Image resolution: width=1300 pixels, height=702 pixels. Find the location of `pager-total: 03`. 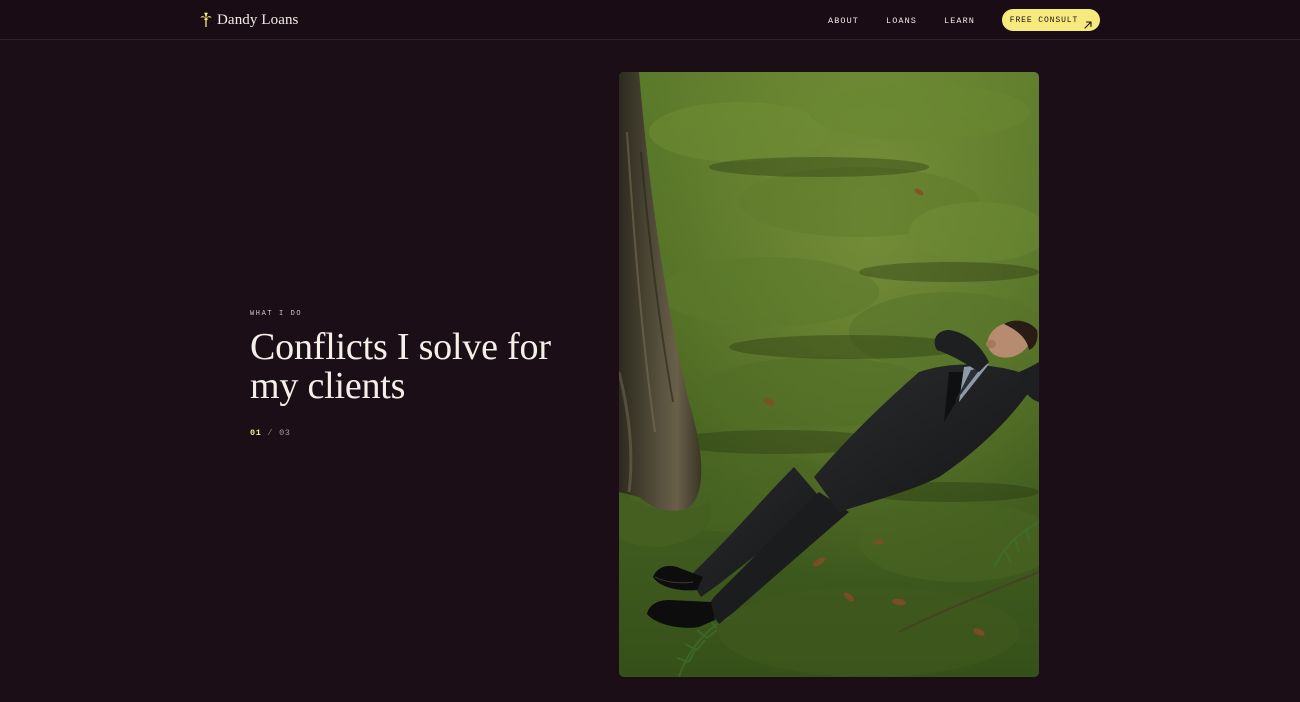

pager-total: 03 is located at coordinates (285, 433).